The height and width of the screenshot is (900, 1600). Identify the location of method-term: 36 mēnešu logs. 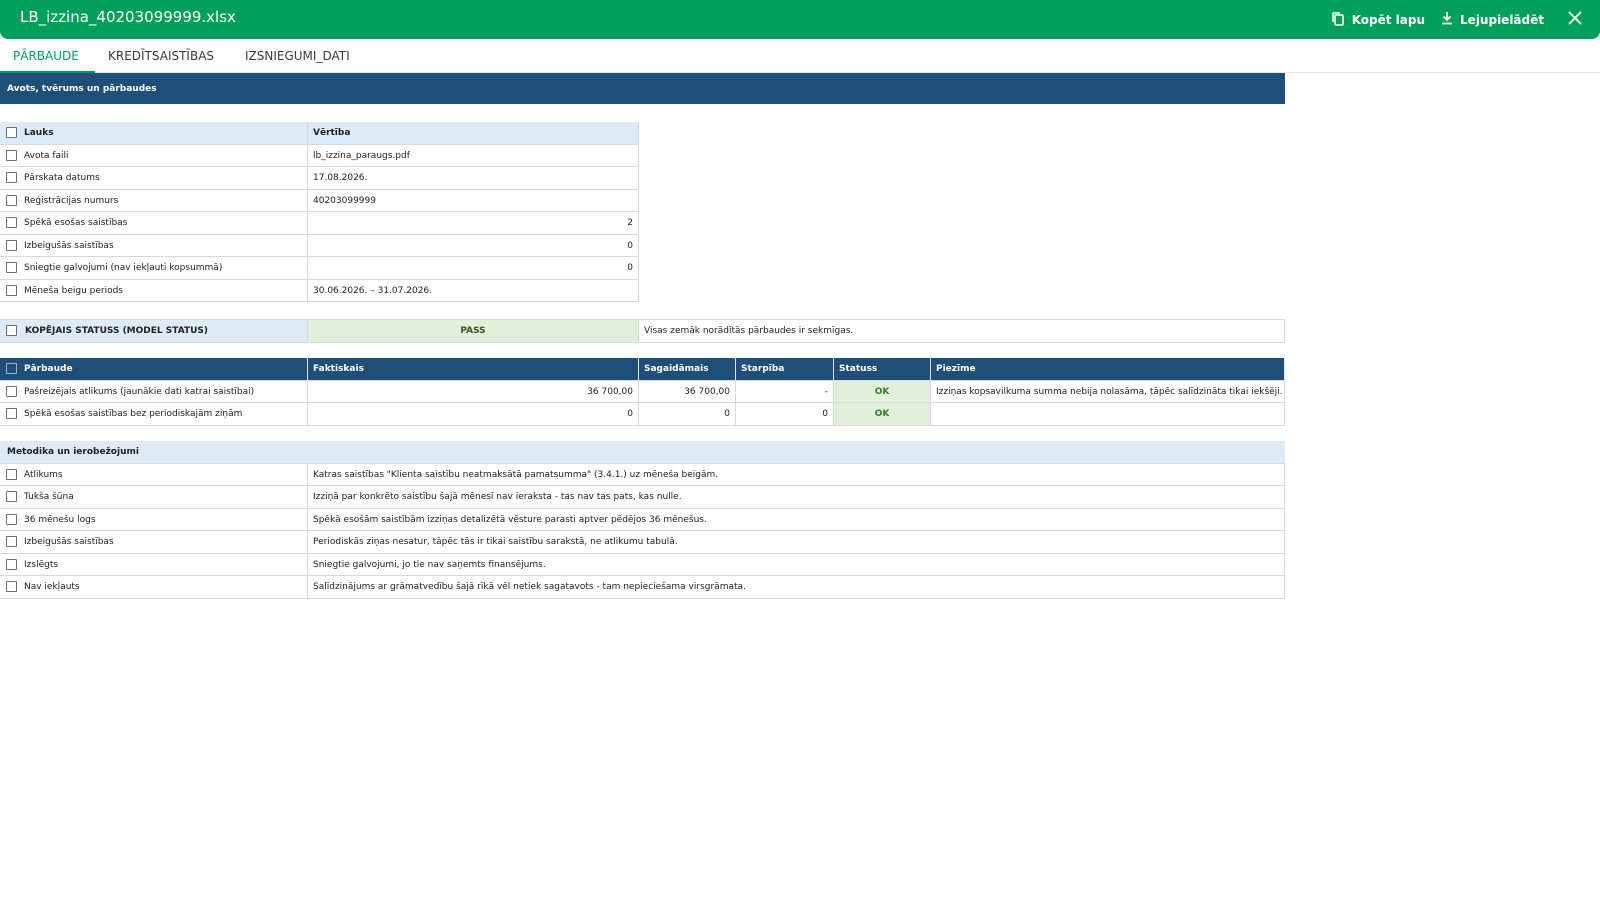
(163, 519).